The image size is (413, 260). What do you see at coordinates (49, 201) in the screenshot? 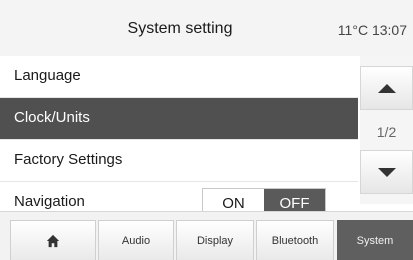
I see `menu-item-label: Navigation` at bounding box center [49, 201].